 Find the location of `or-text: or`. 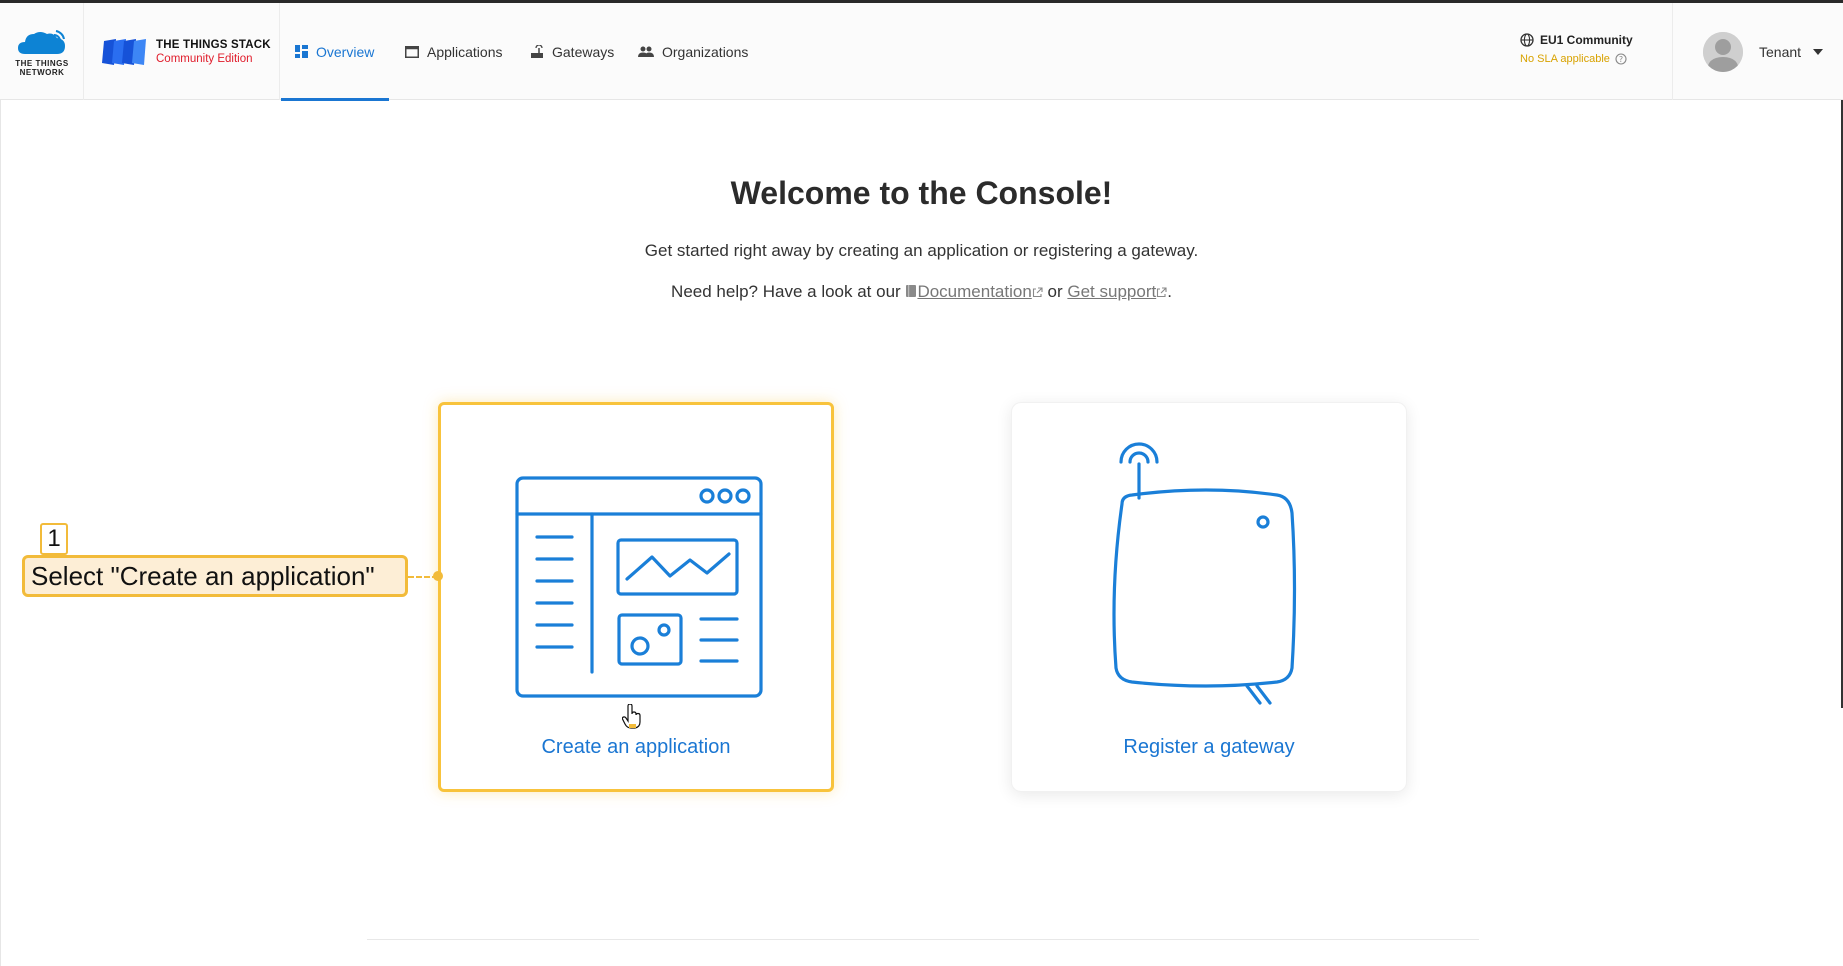

or-text: or is located at coordinates (1055, 291).